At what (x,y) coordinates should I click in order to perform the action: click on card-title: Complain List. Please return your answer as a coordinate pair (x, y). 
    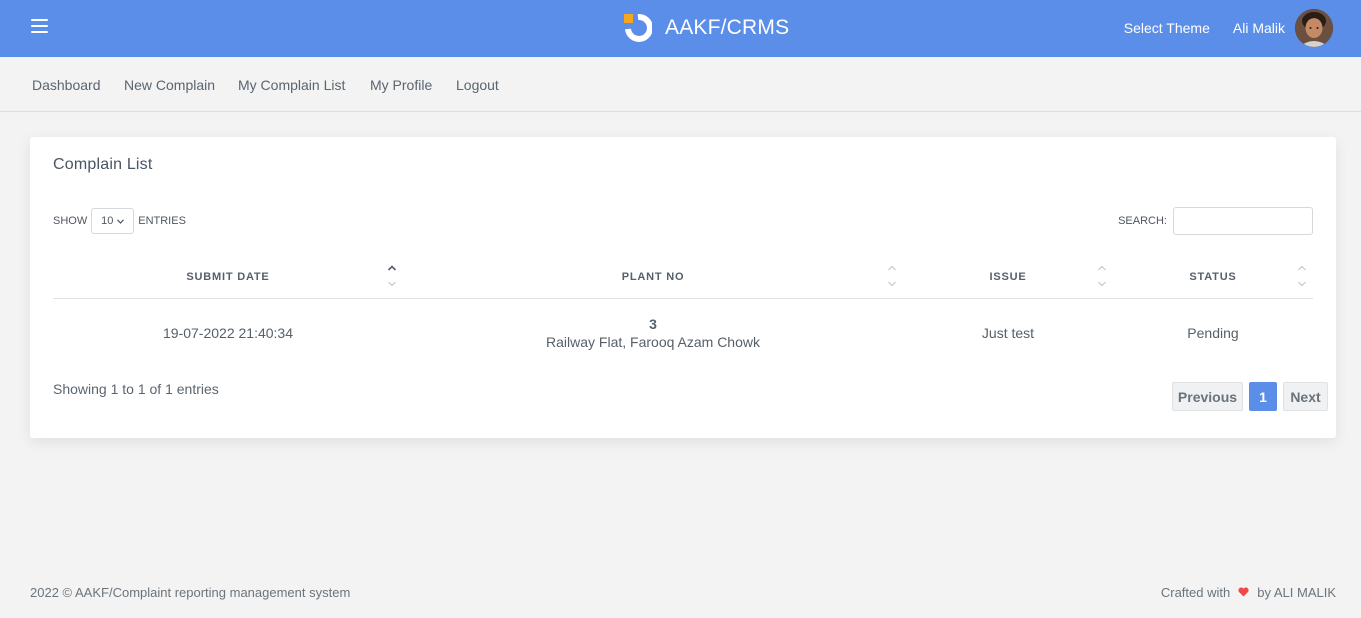
    Looking at the image, I should click on (103, 164).